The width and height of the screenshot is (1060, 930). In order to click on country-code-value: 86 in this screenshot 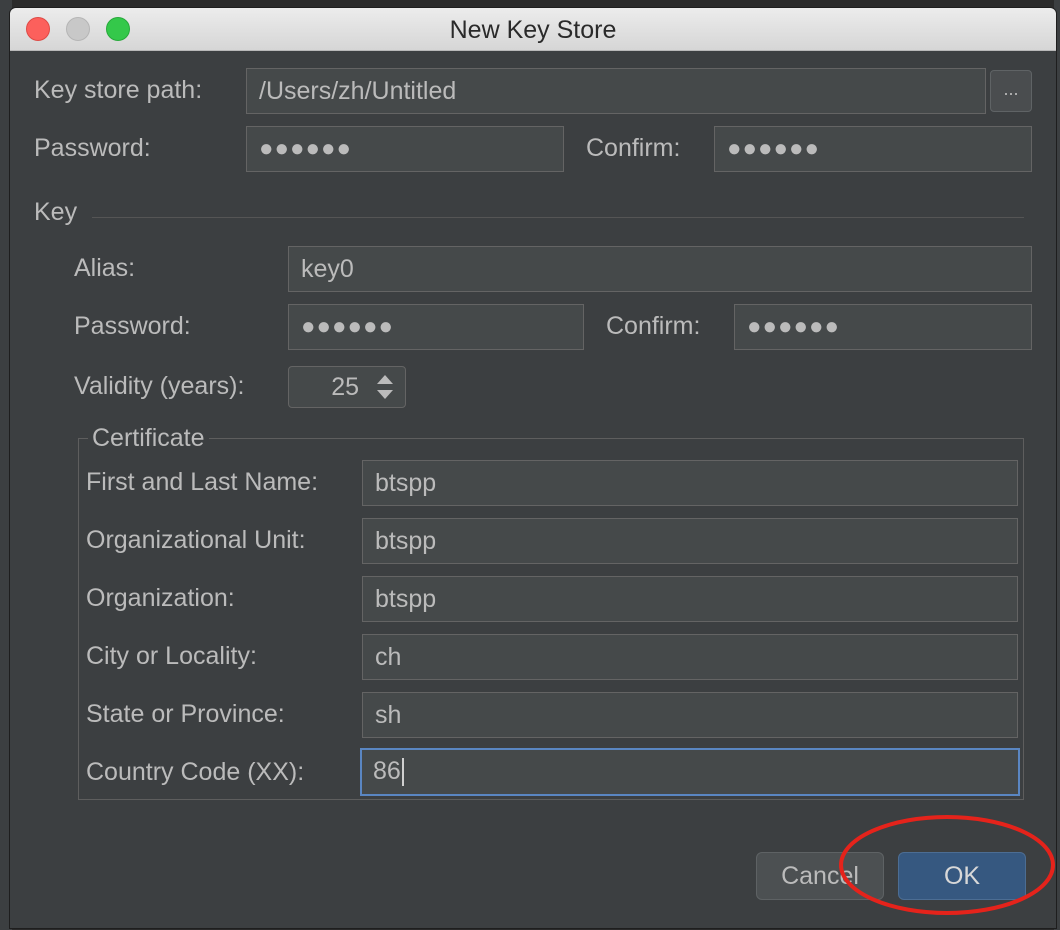, I will do `click(387, 771)`.